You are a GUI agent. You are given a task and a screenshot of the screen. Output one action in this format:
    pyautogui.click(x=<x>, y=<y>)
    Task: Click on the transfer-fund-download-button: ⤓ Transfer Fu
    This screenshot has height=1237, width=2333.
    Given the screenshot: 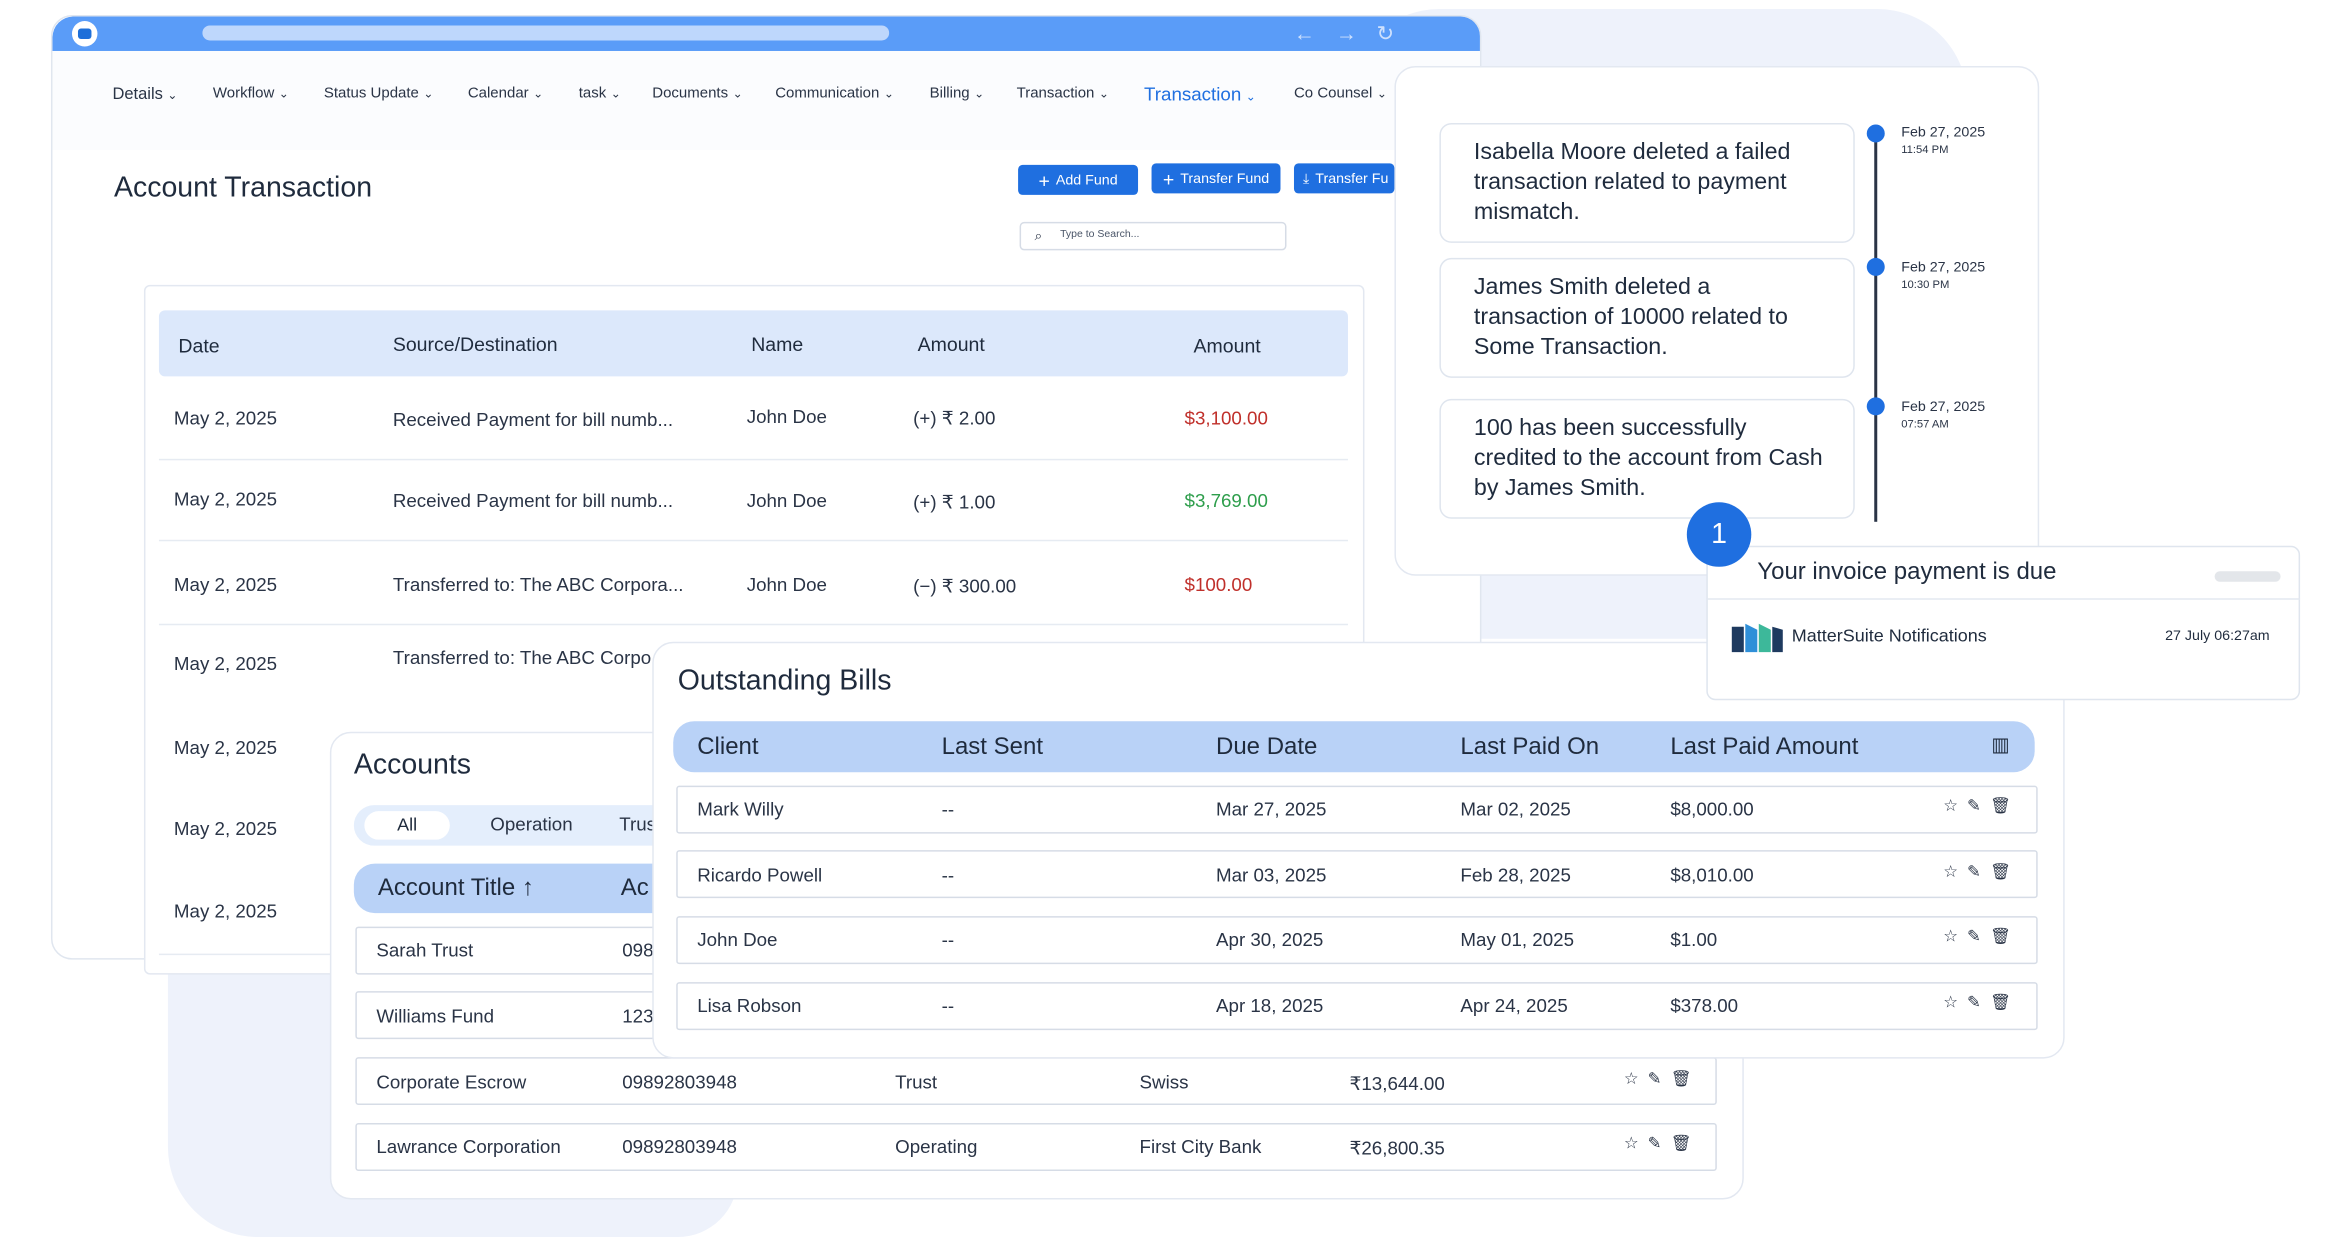 What is the action you would take?
    pyautogui.click(x=1344, y=178)
    